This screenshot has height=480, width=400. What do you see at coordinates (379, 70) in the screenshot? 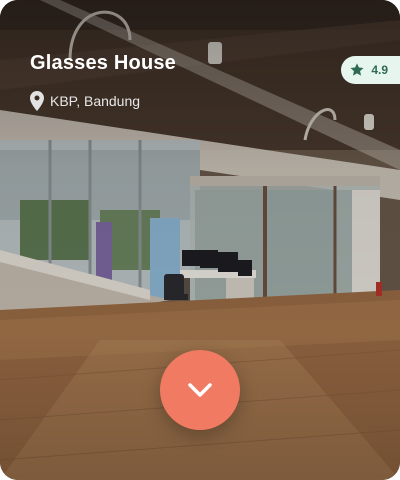
I see `rating-value: 4.9` at bounding box center [379, 70].